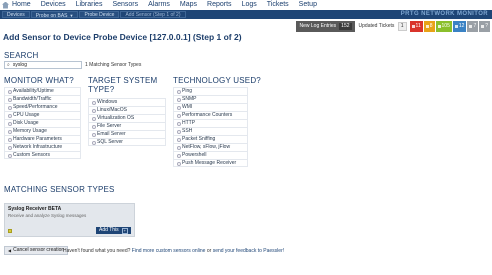  Describe the element at coordinates (42, 147) in the screenshot. I see `list-item: Network Infrastructure` at that location.